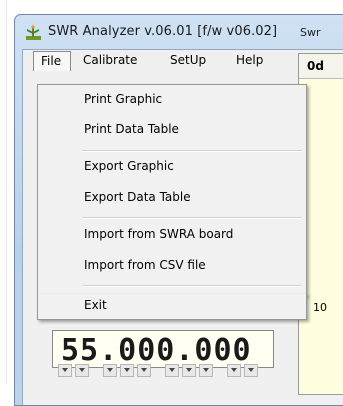 The image size is (343, 406). What do you see at coordinates (33, 32) in the screenshot?
I see `antenna-icon` at bounding box center [33, 32].